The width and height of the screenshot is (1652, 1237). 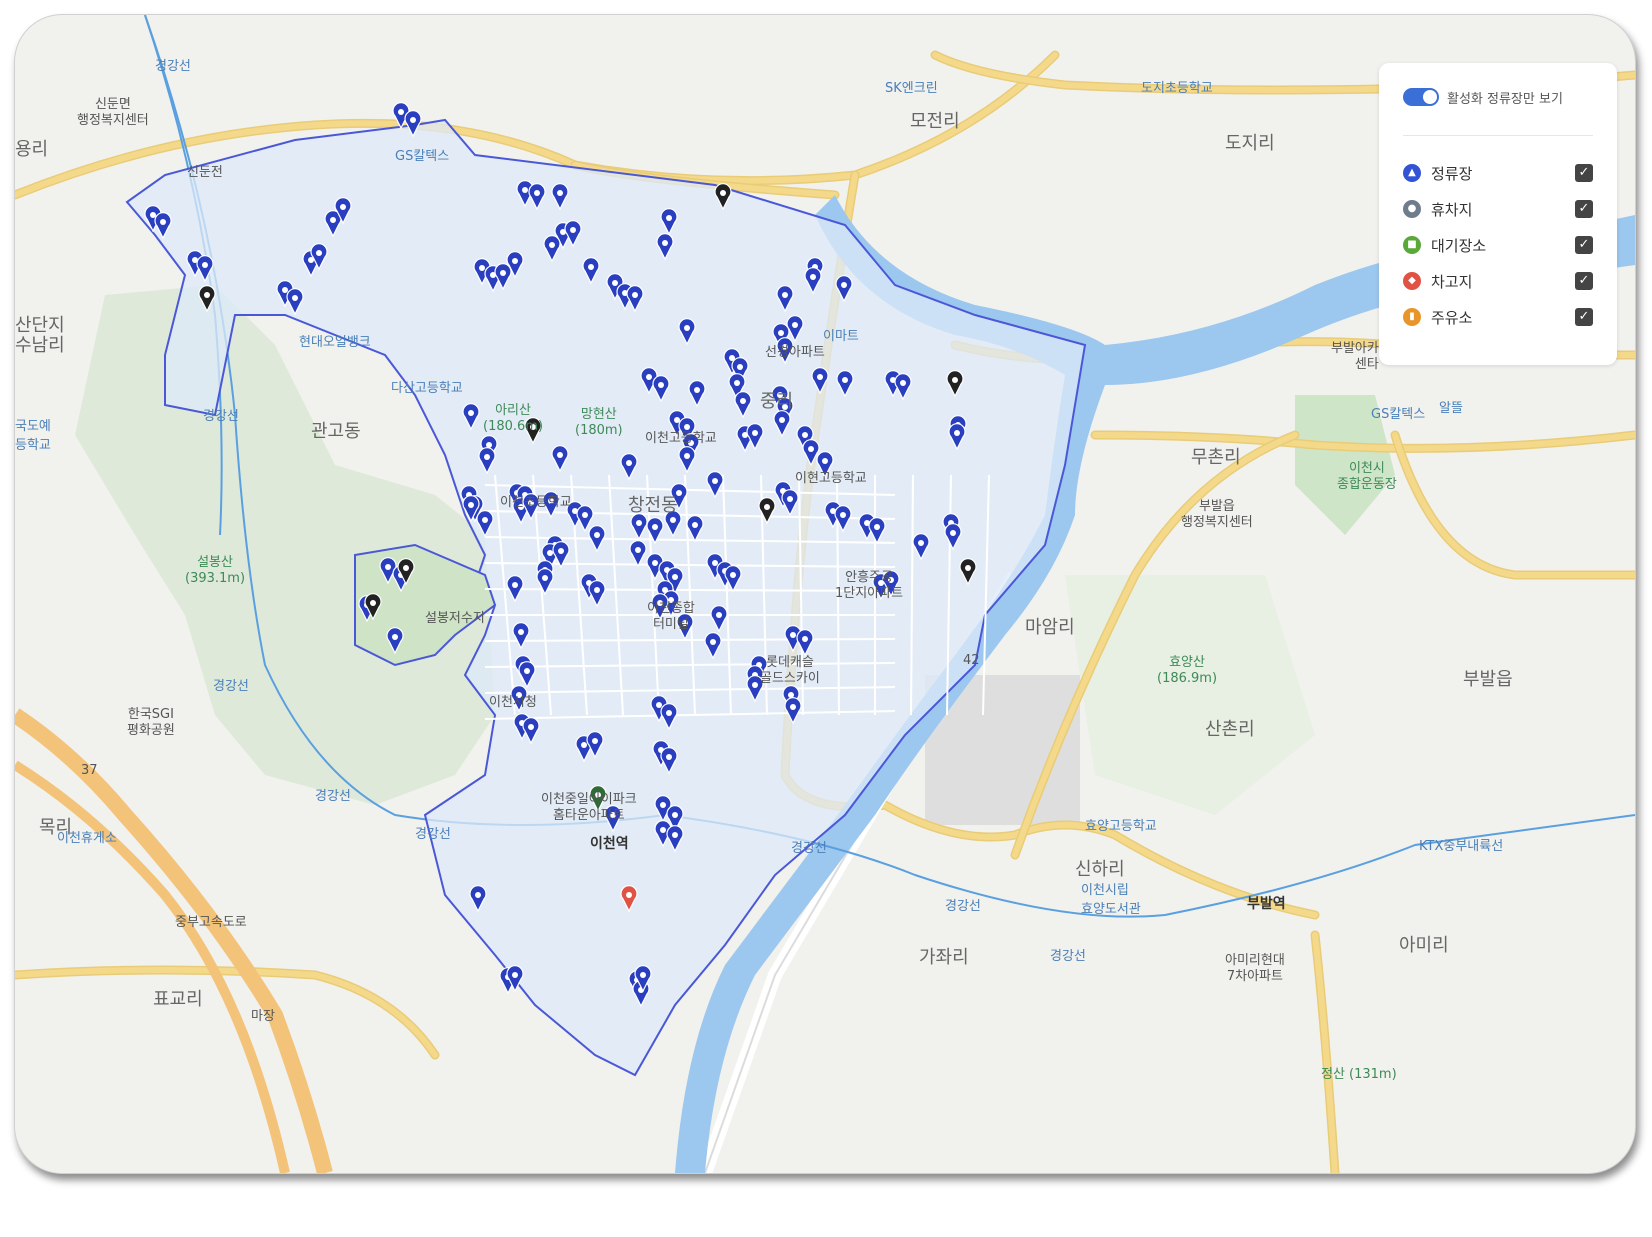 What do you see at coordinates (1412, 245) in the screenshot?
I see `waiting-area-icon: ■` at bounding box center [1412, 245].